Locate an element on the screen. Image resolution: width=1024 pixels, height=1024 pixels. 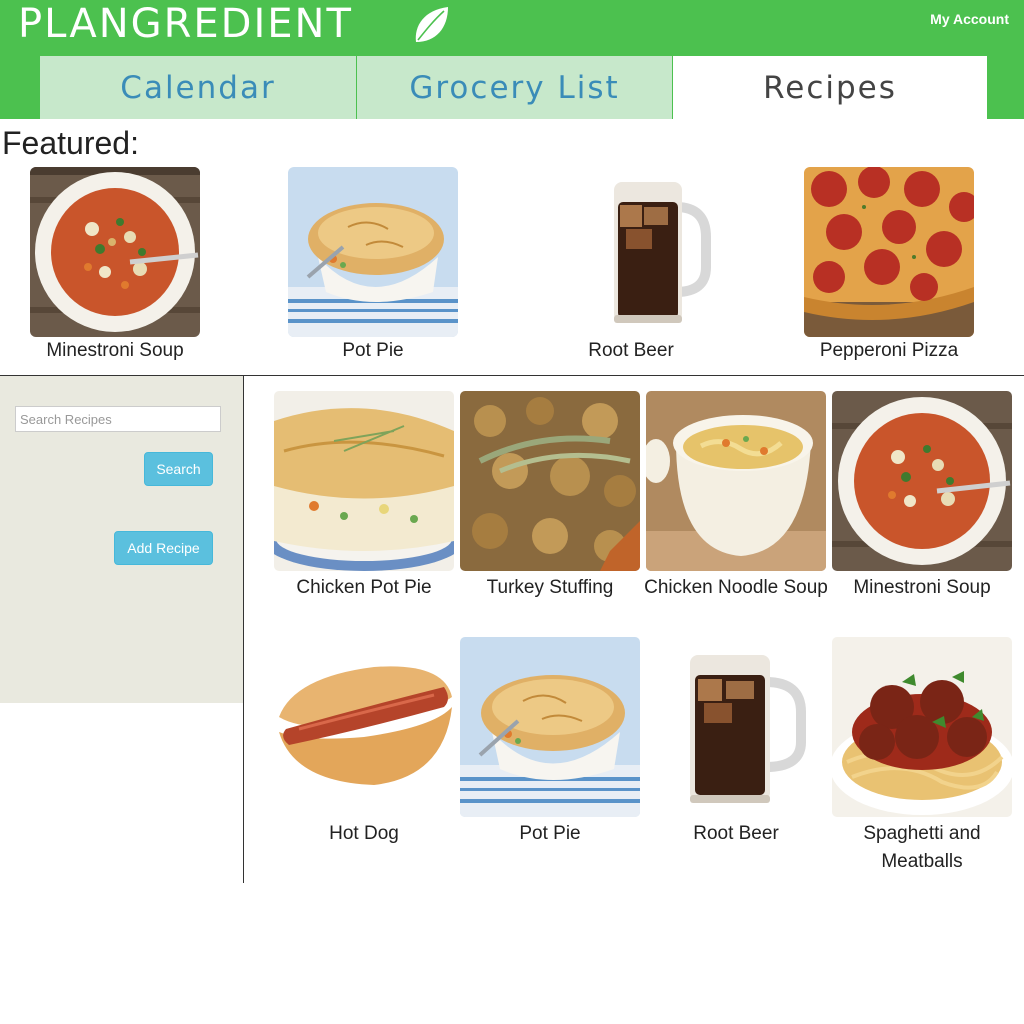
recipe-card-hot-dog: Hot Dog is located at coordinates (364, 742).